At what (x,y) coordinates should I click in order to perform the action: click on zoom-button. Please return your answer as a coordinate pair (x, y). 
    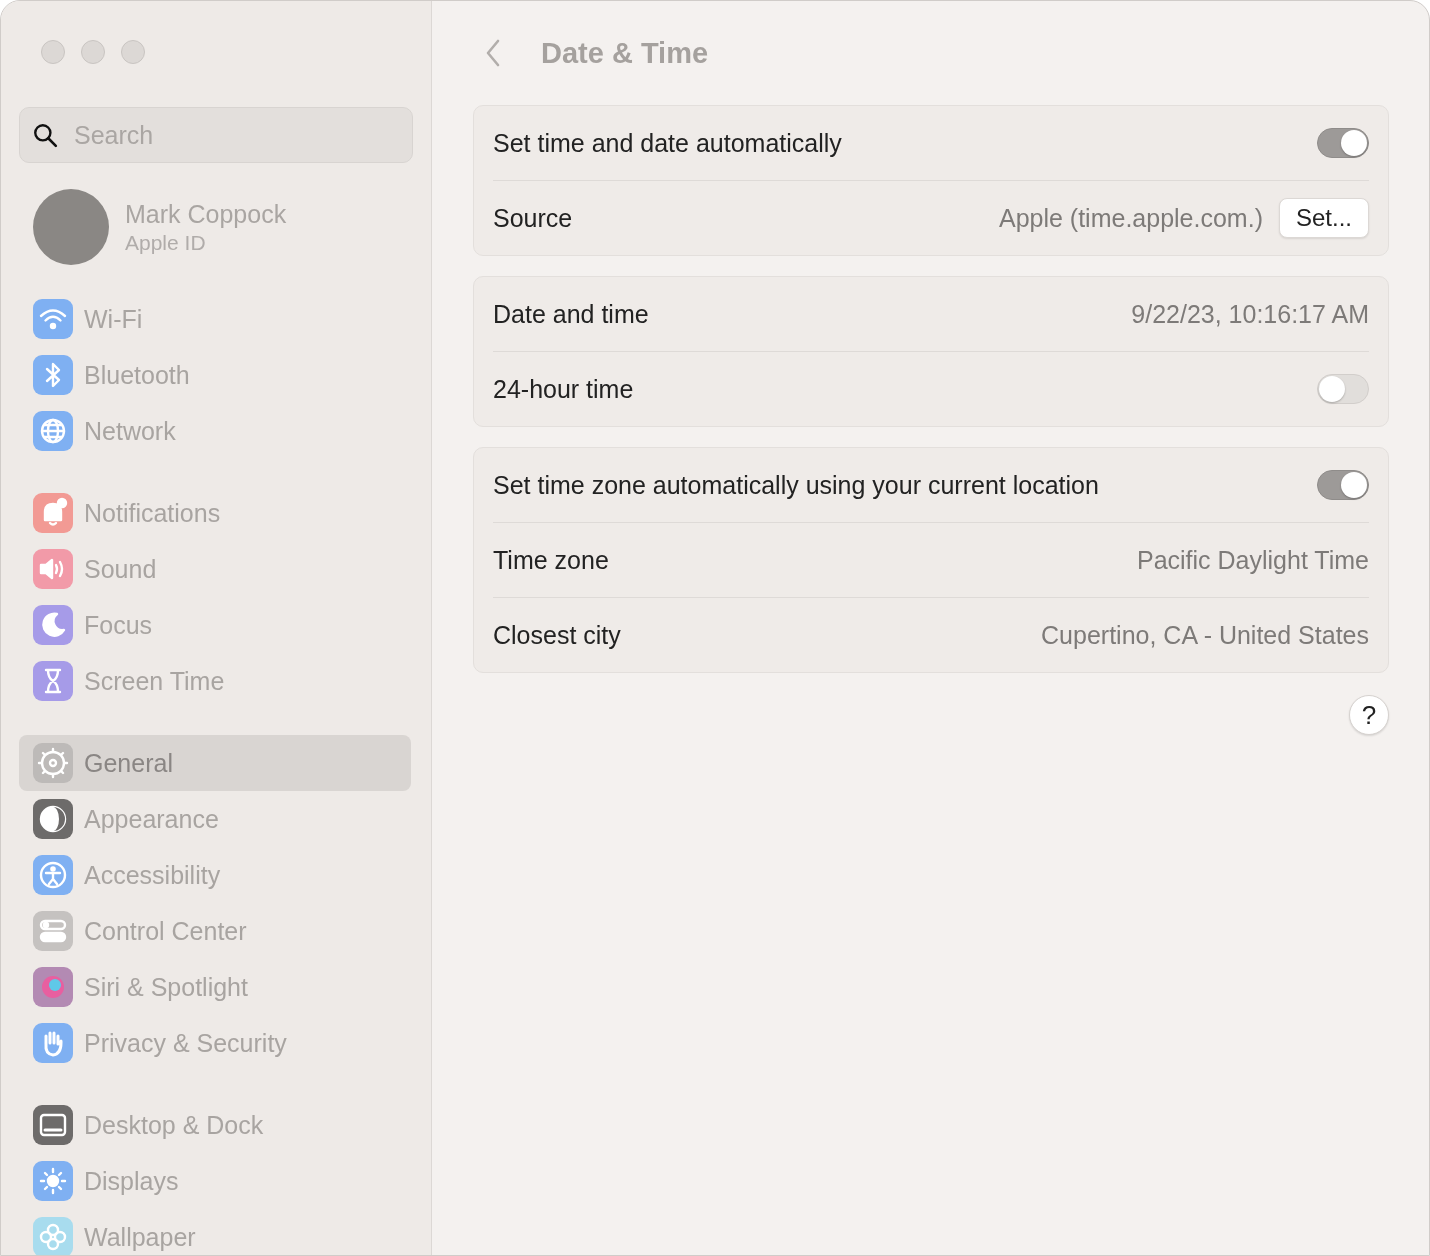
    Looking at the image, I should click on (133, 52).